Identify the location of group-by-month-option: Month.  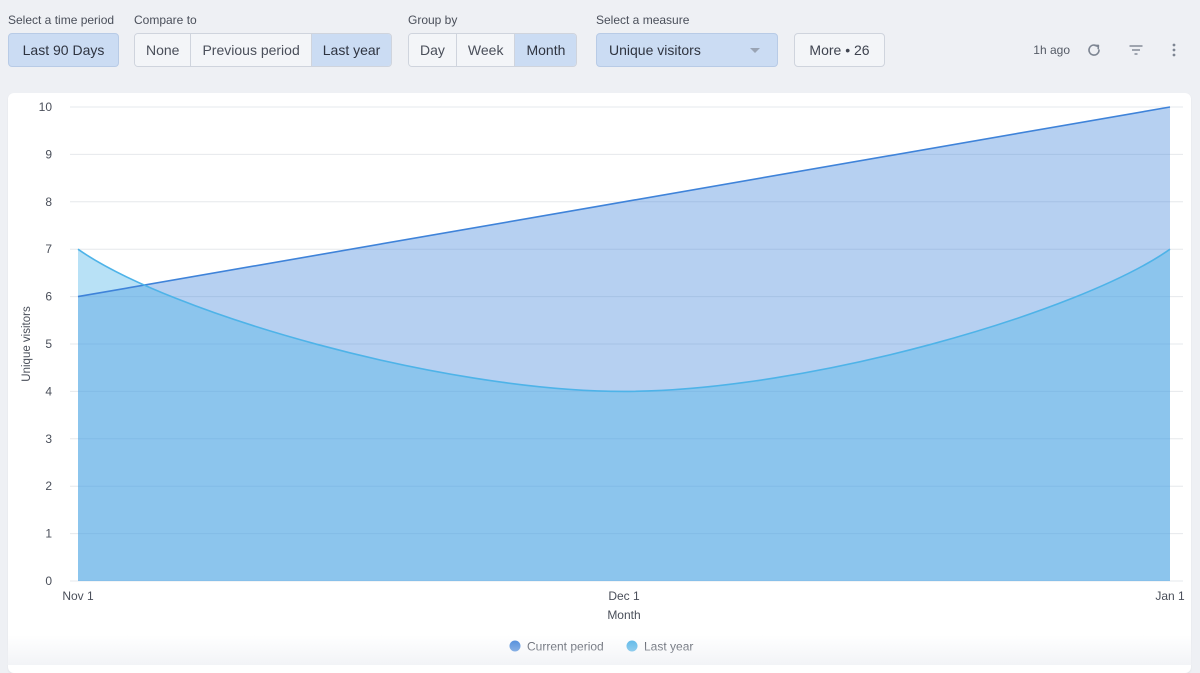
(546, 50).